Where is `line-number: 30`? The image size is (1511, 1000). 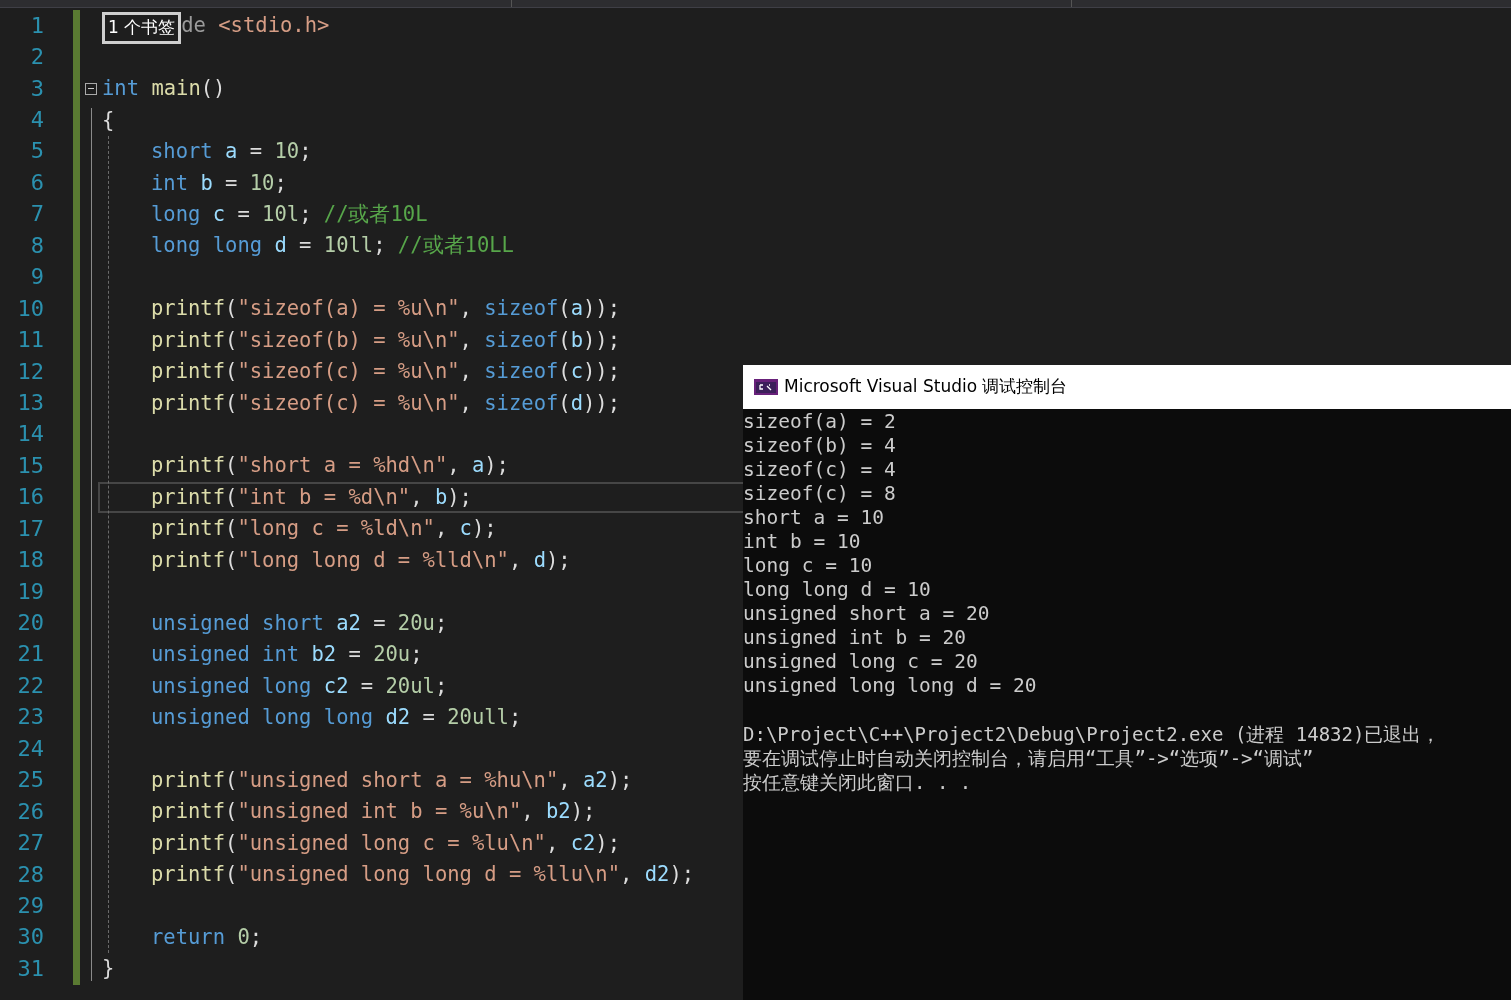
line-number: 30 is located at coordinates (30, 937).